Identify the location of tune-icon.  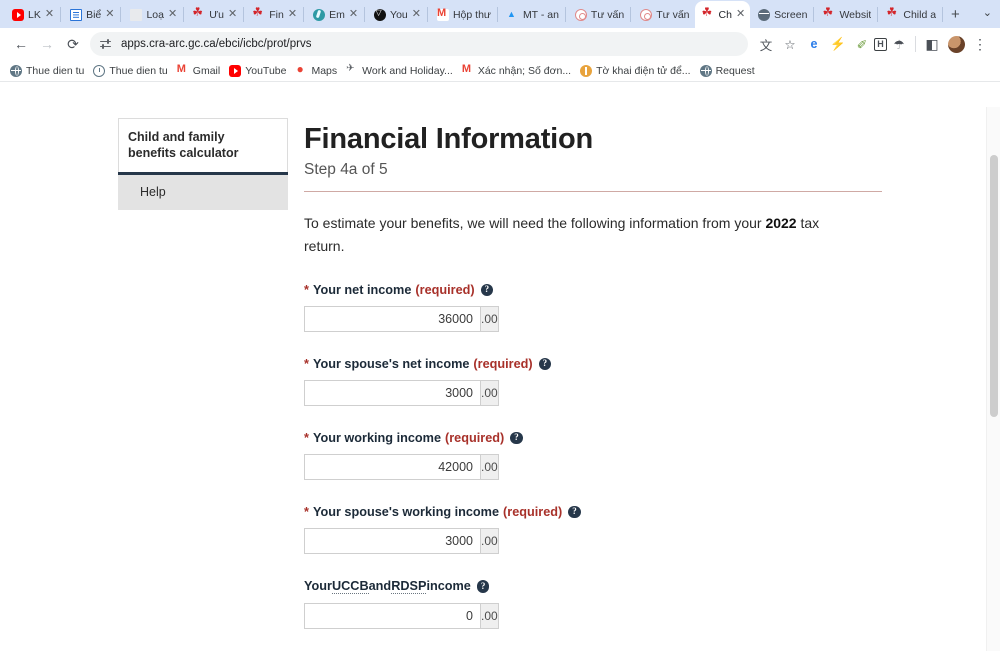
(106, 44).